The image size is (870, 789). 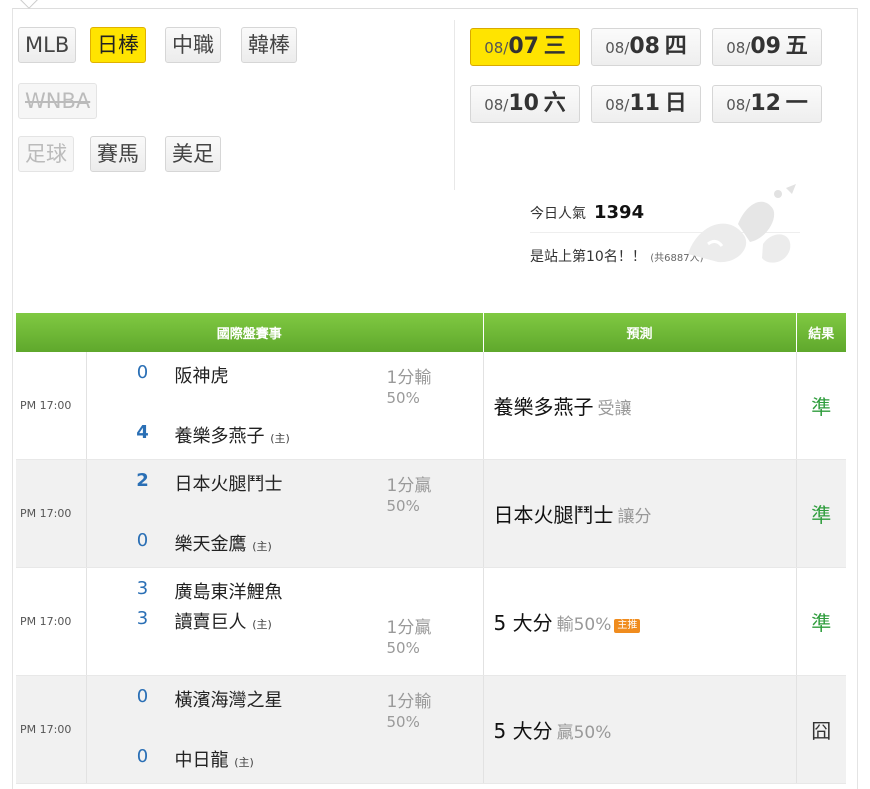 What do you see at coordinates (58, 101) in the screenshot?
I see `league-tab-wnba: WNBA` at bounding box center [58, 101].